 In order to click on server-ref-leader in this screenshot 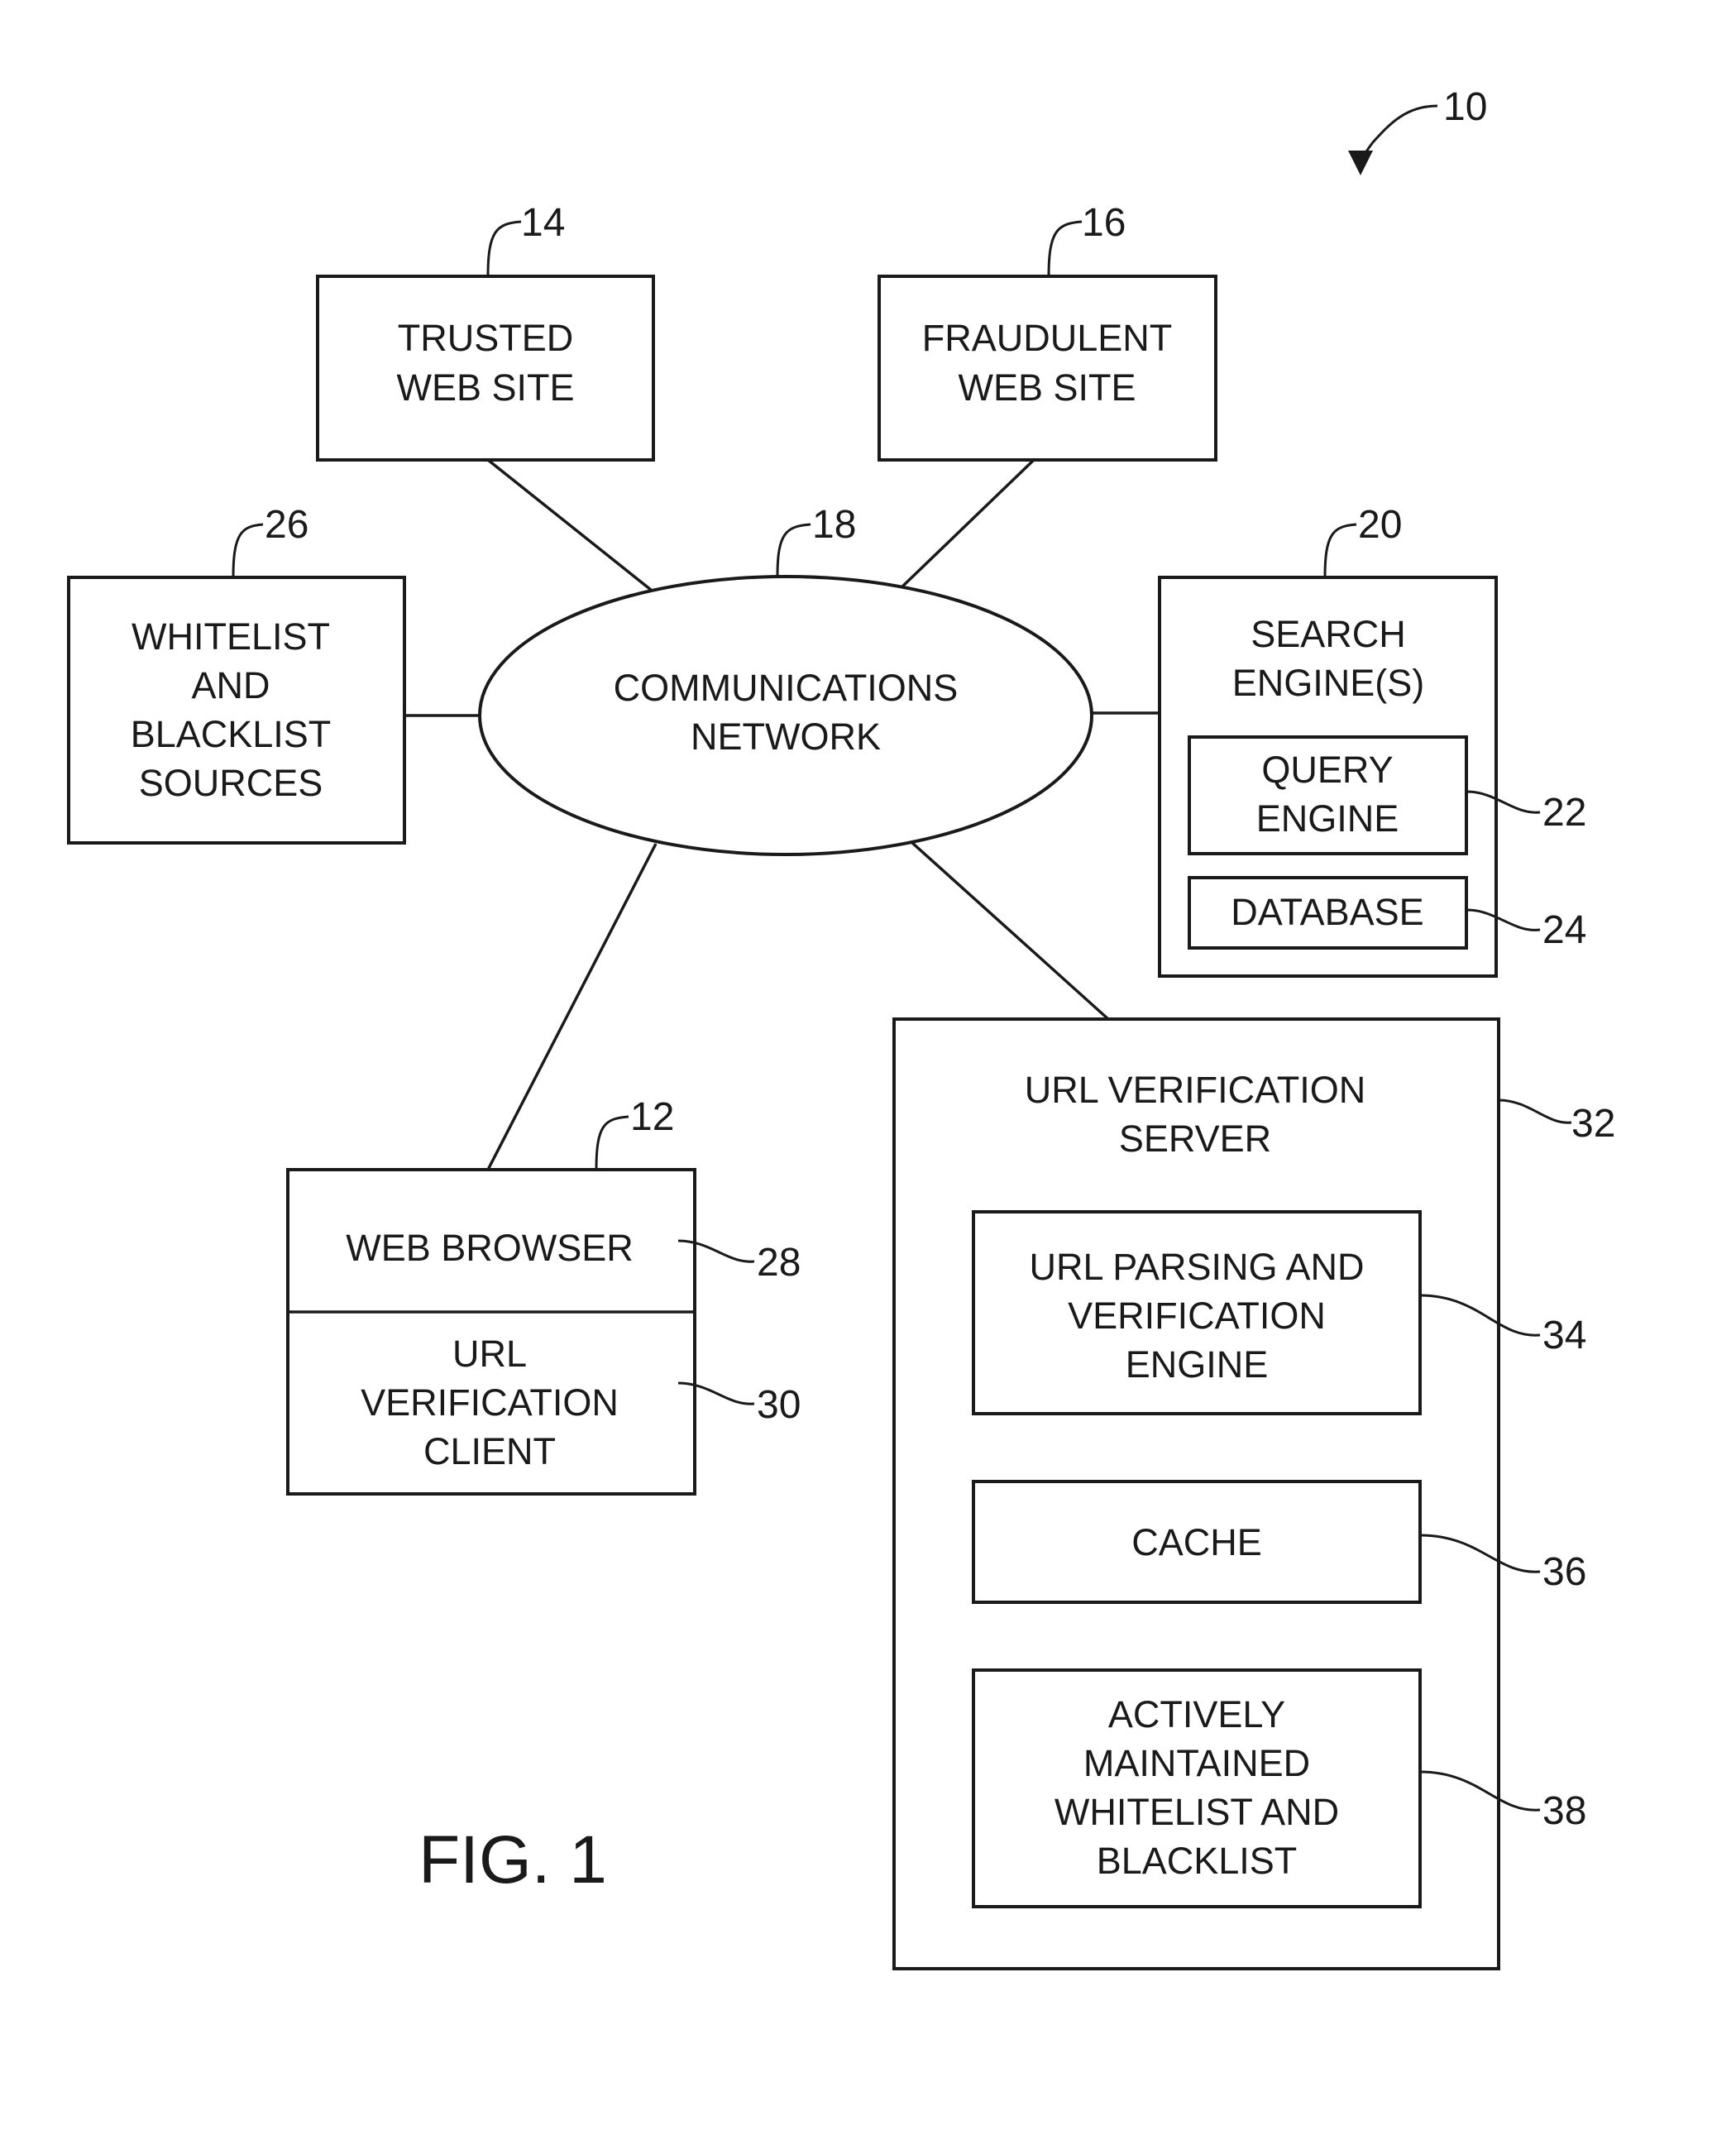, I will do `click(1535, 1111)`.